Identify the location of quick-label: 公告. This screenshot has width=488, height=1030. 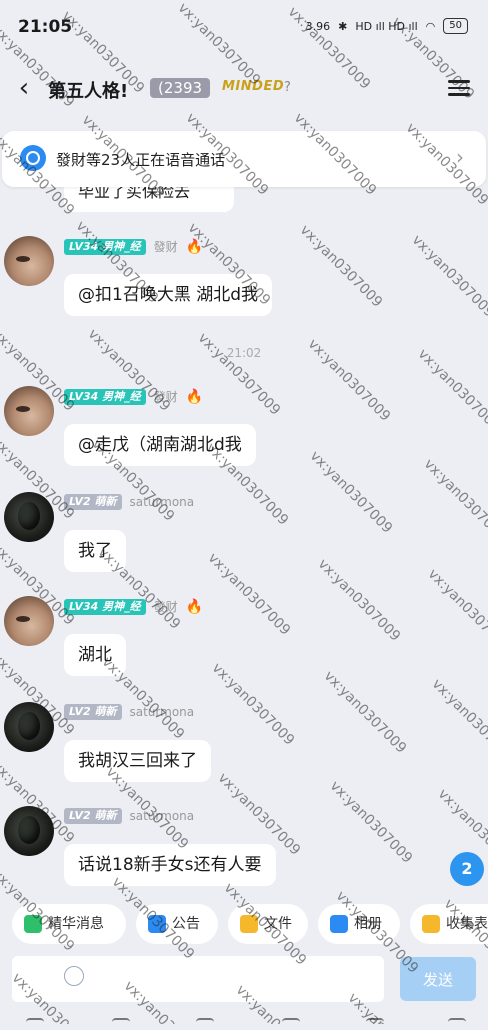
(186, 924).